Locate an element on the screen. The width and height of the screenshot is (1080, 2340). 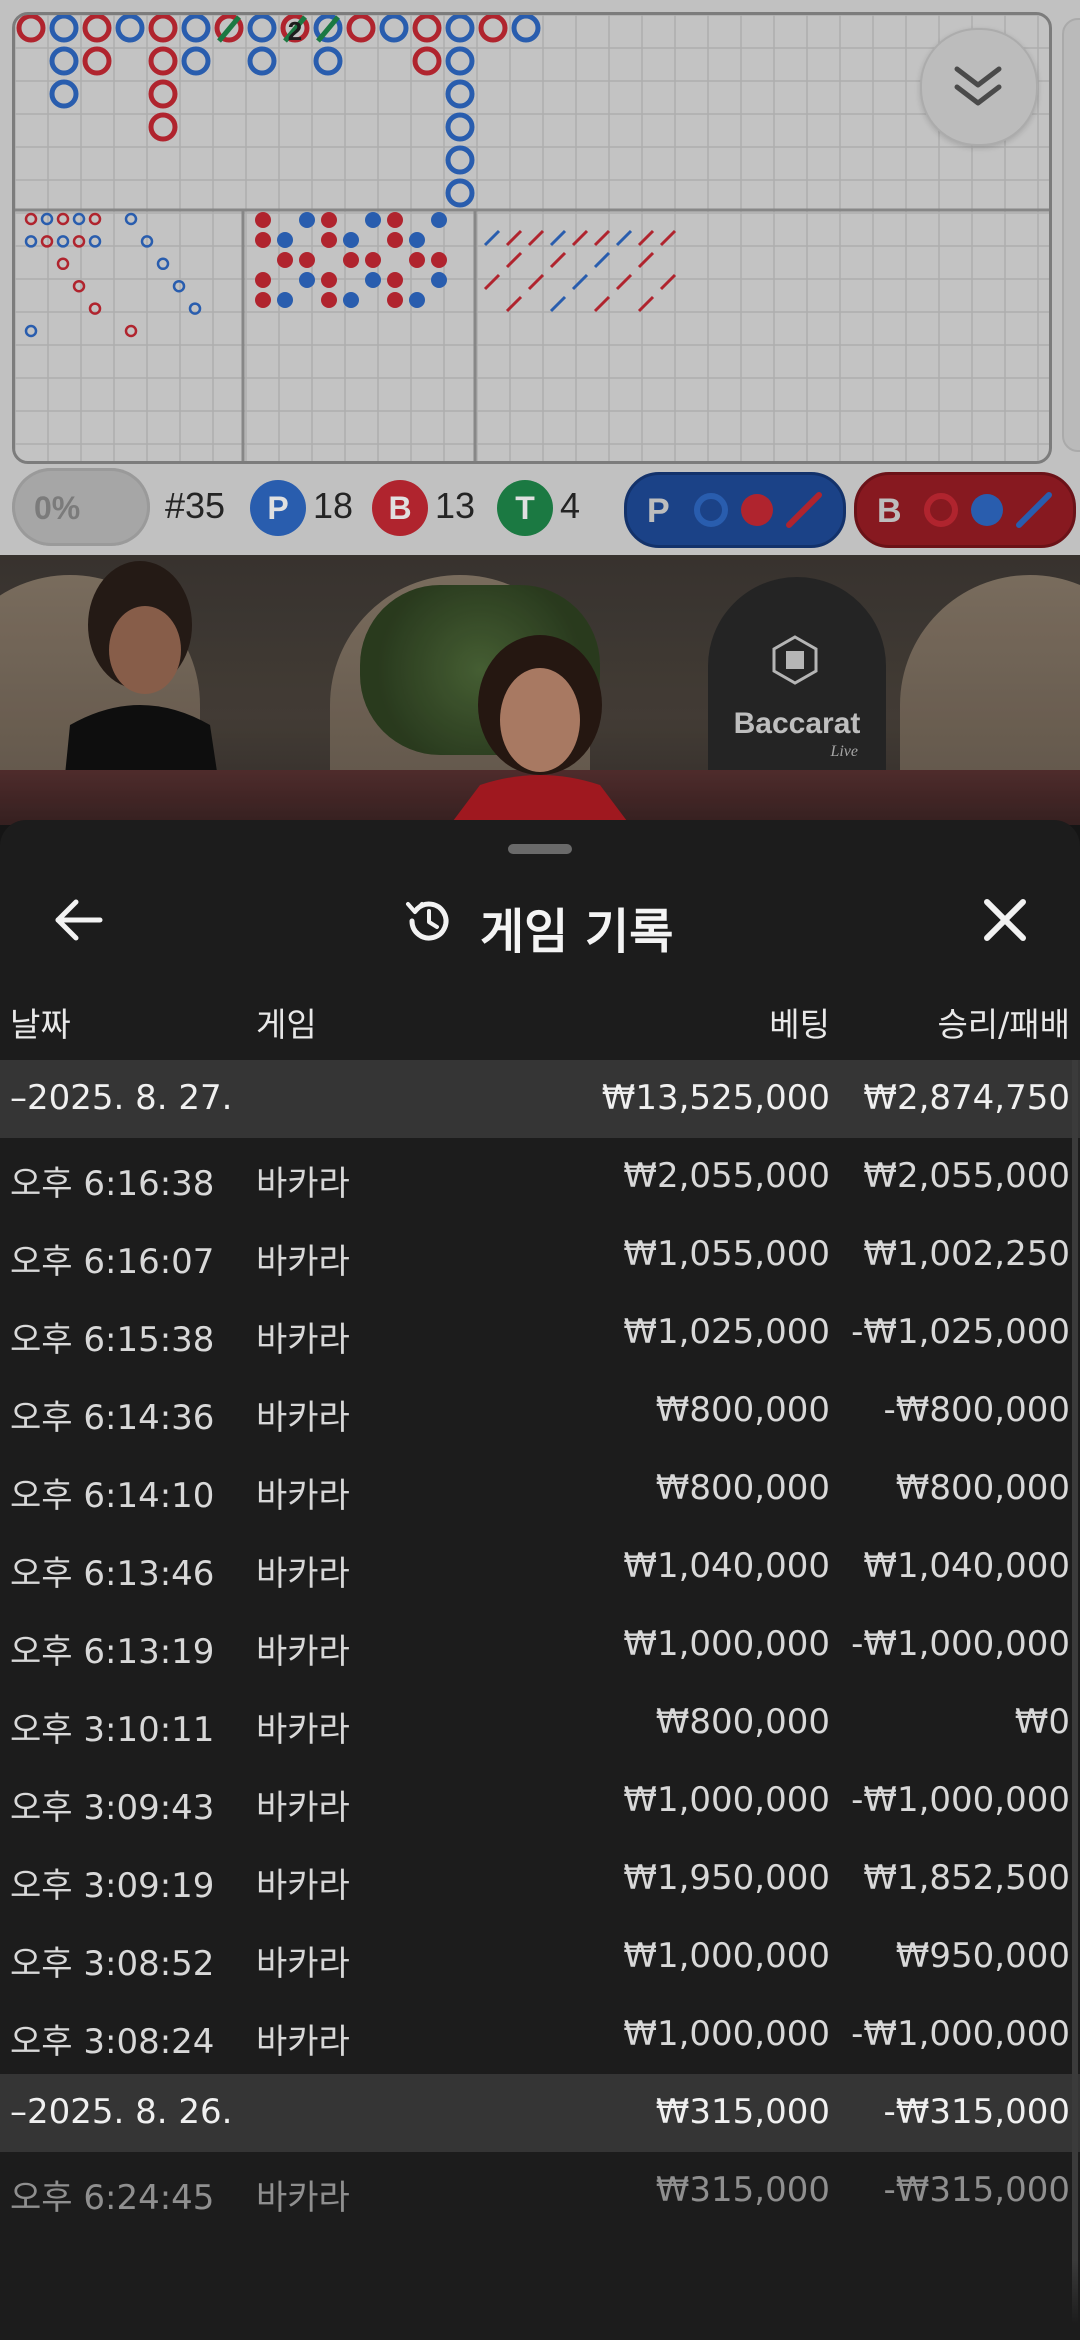
date-group-row: –2025. 8. 26. ₩315,000 -₩315,000 is located at coordinates (540, 2113).